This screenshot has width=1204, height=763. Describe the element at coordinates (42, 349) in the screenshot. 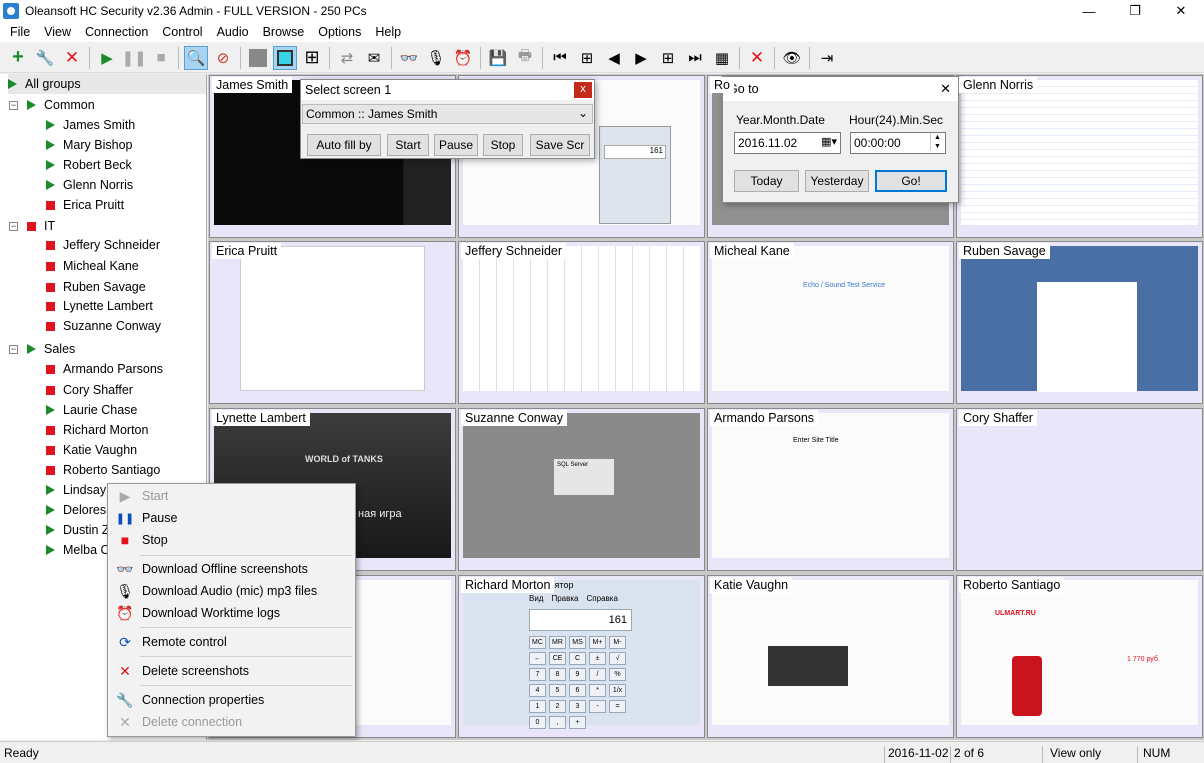

I see `tree-group-sales: − Sales` at that location.